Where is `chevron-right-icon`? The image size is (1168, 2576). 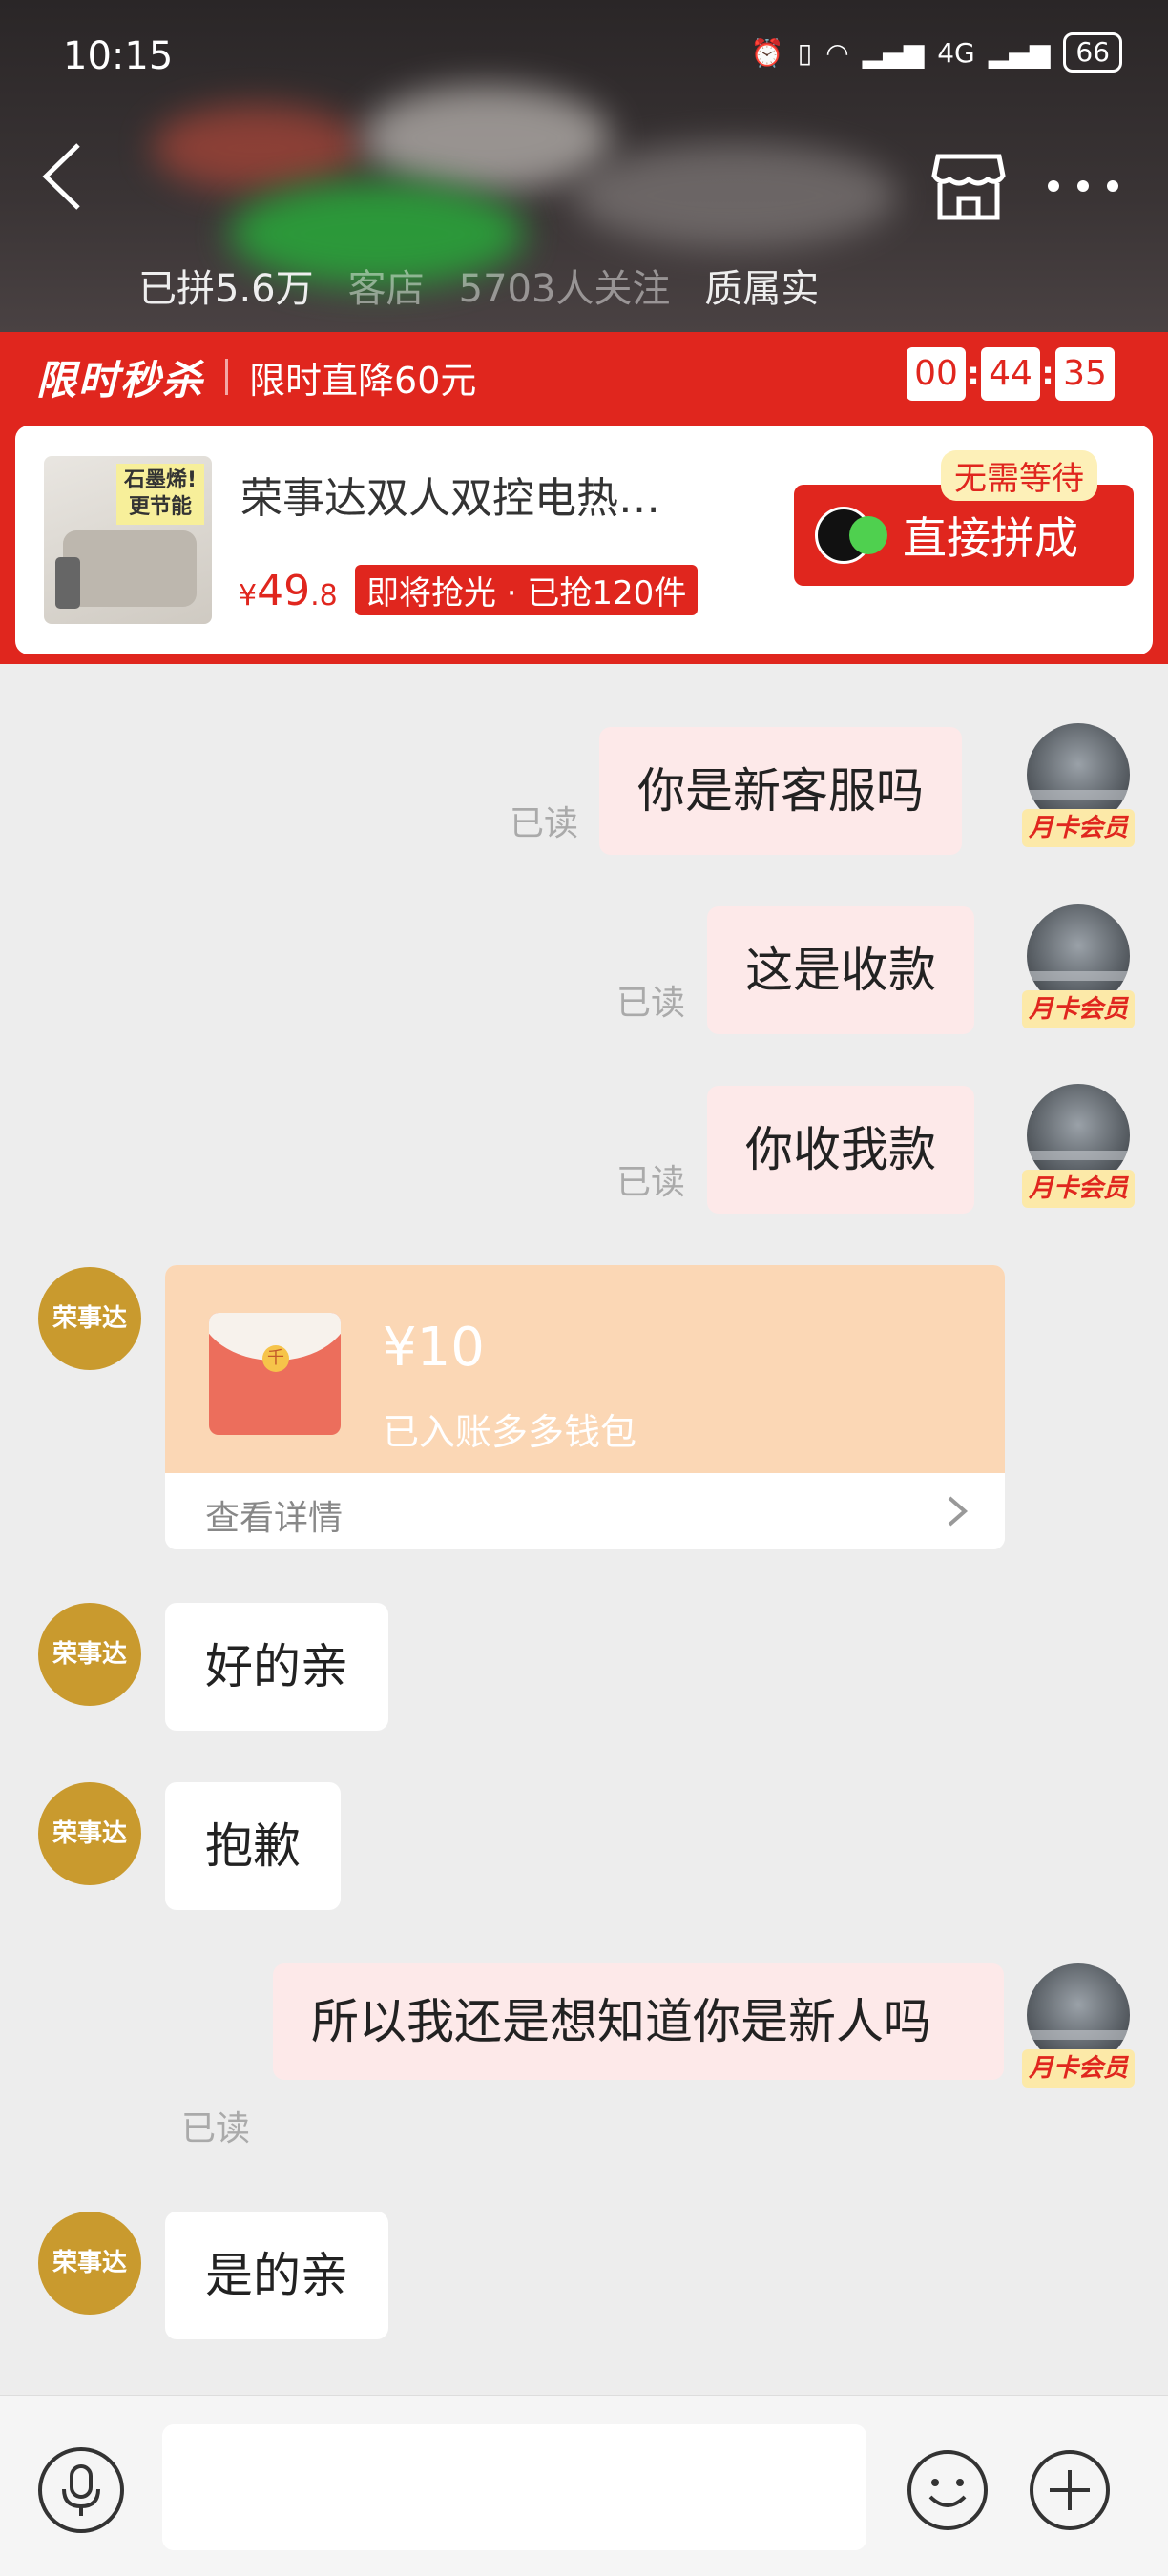 chevron-right-icon is located at coordinates (958, 1511).